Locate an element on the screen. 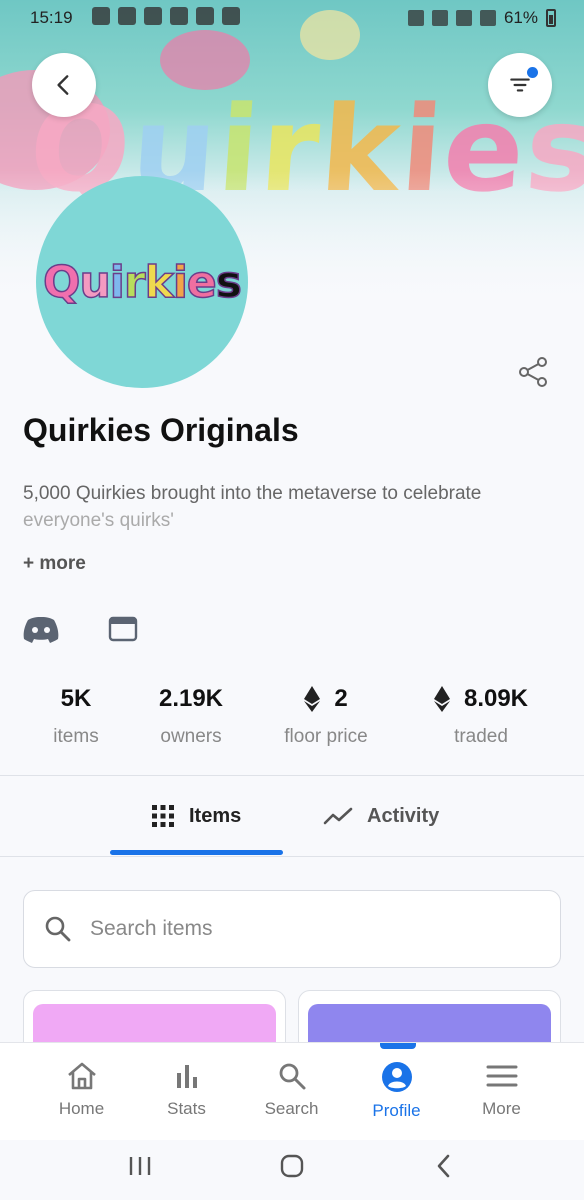  share-icon is located at coordinates (533, 372).